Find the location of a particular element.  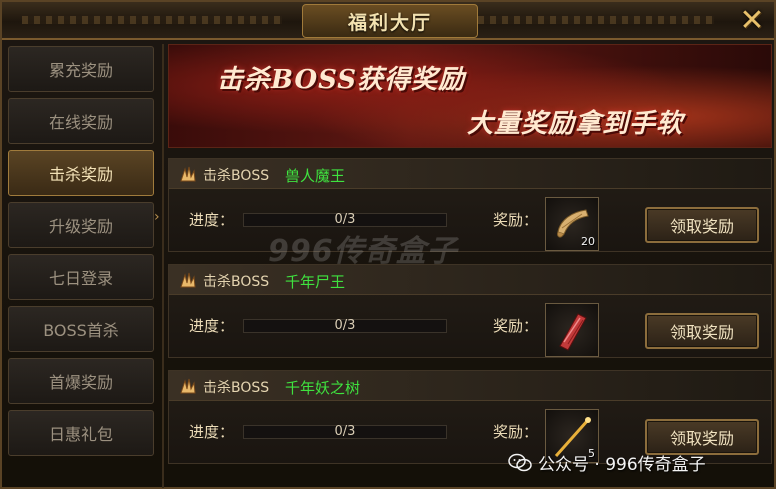

sidebar-item-boss-first-kill: BOSS首杀 is located at coordinates (81, 329).